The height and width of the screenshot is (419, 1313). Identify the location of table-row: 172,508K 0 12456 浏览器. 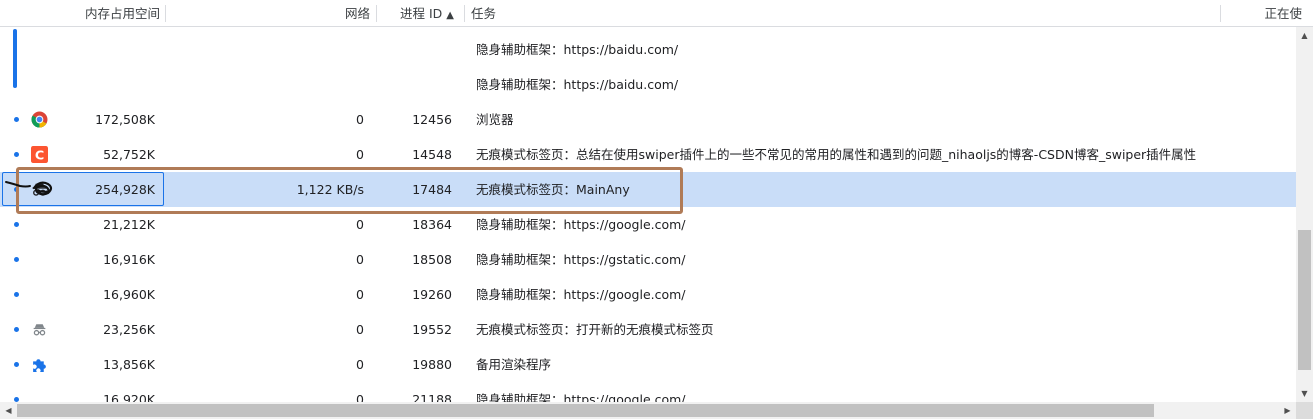
(648, 119).